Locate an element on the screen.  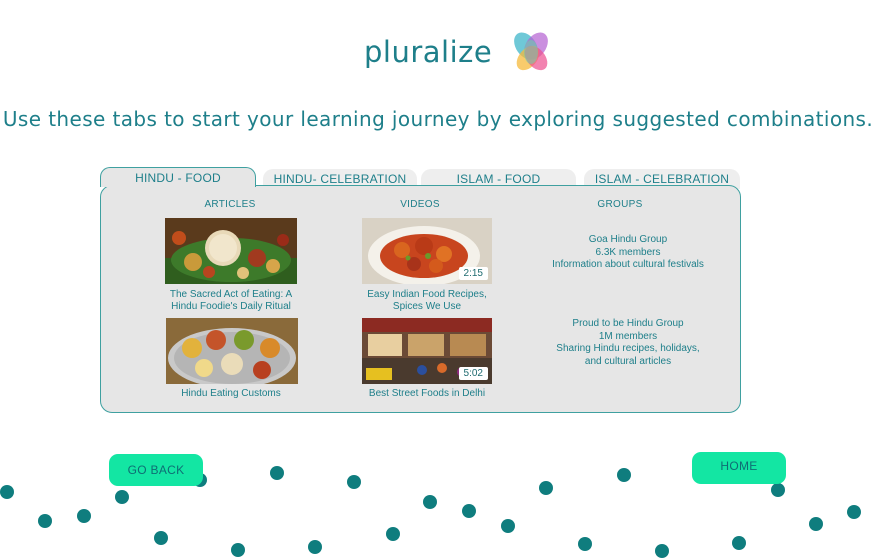
group-description-cont: and cultural articles is located at coordinates (628, 361).